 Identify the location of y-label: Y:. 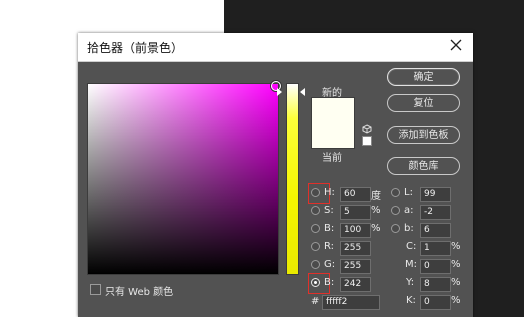
(410, 282).